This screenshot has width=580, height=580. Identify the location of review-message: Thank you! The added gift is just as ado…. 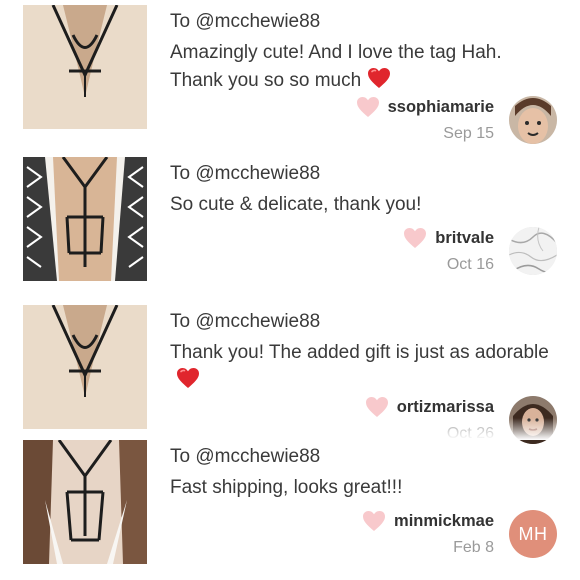
(360, 368).